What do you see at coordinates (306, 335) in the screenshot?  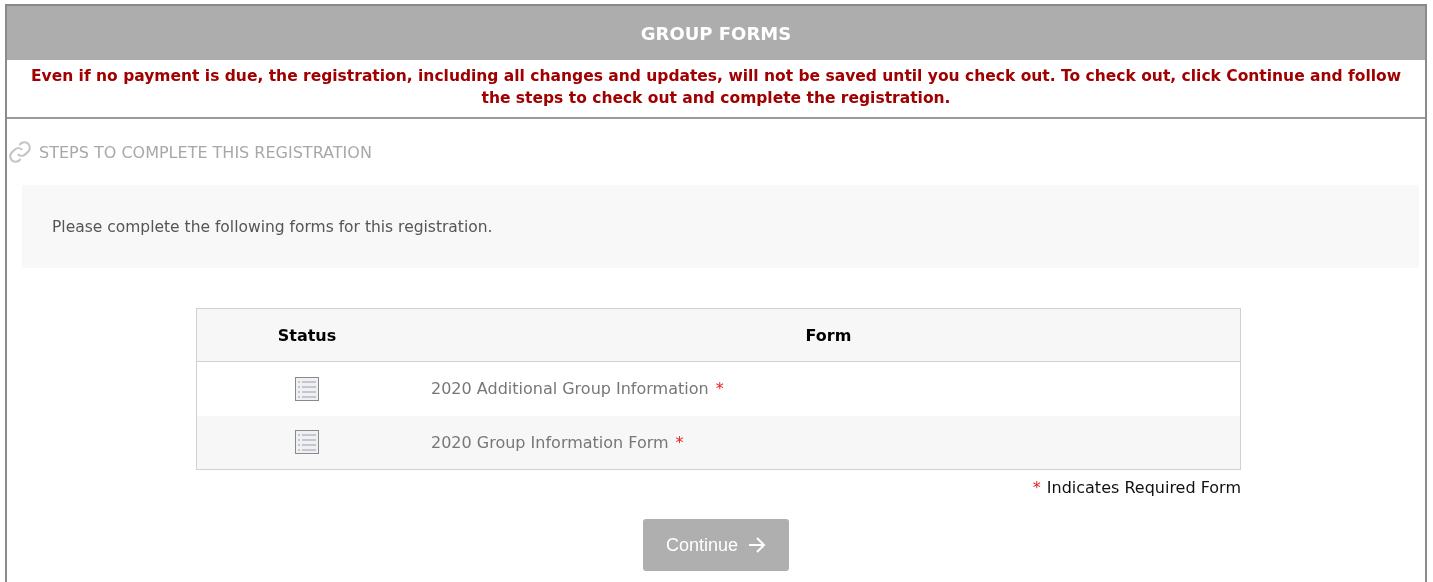 I see `column-header: Status` at bounding box center [306, 335].